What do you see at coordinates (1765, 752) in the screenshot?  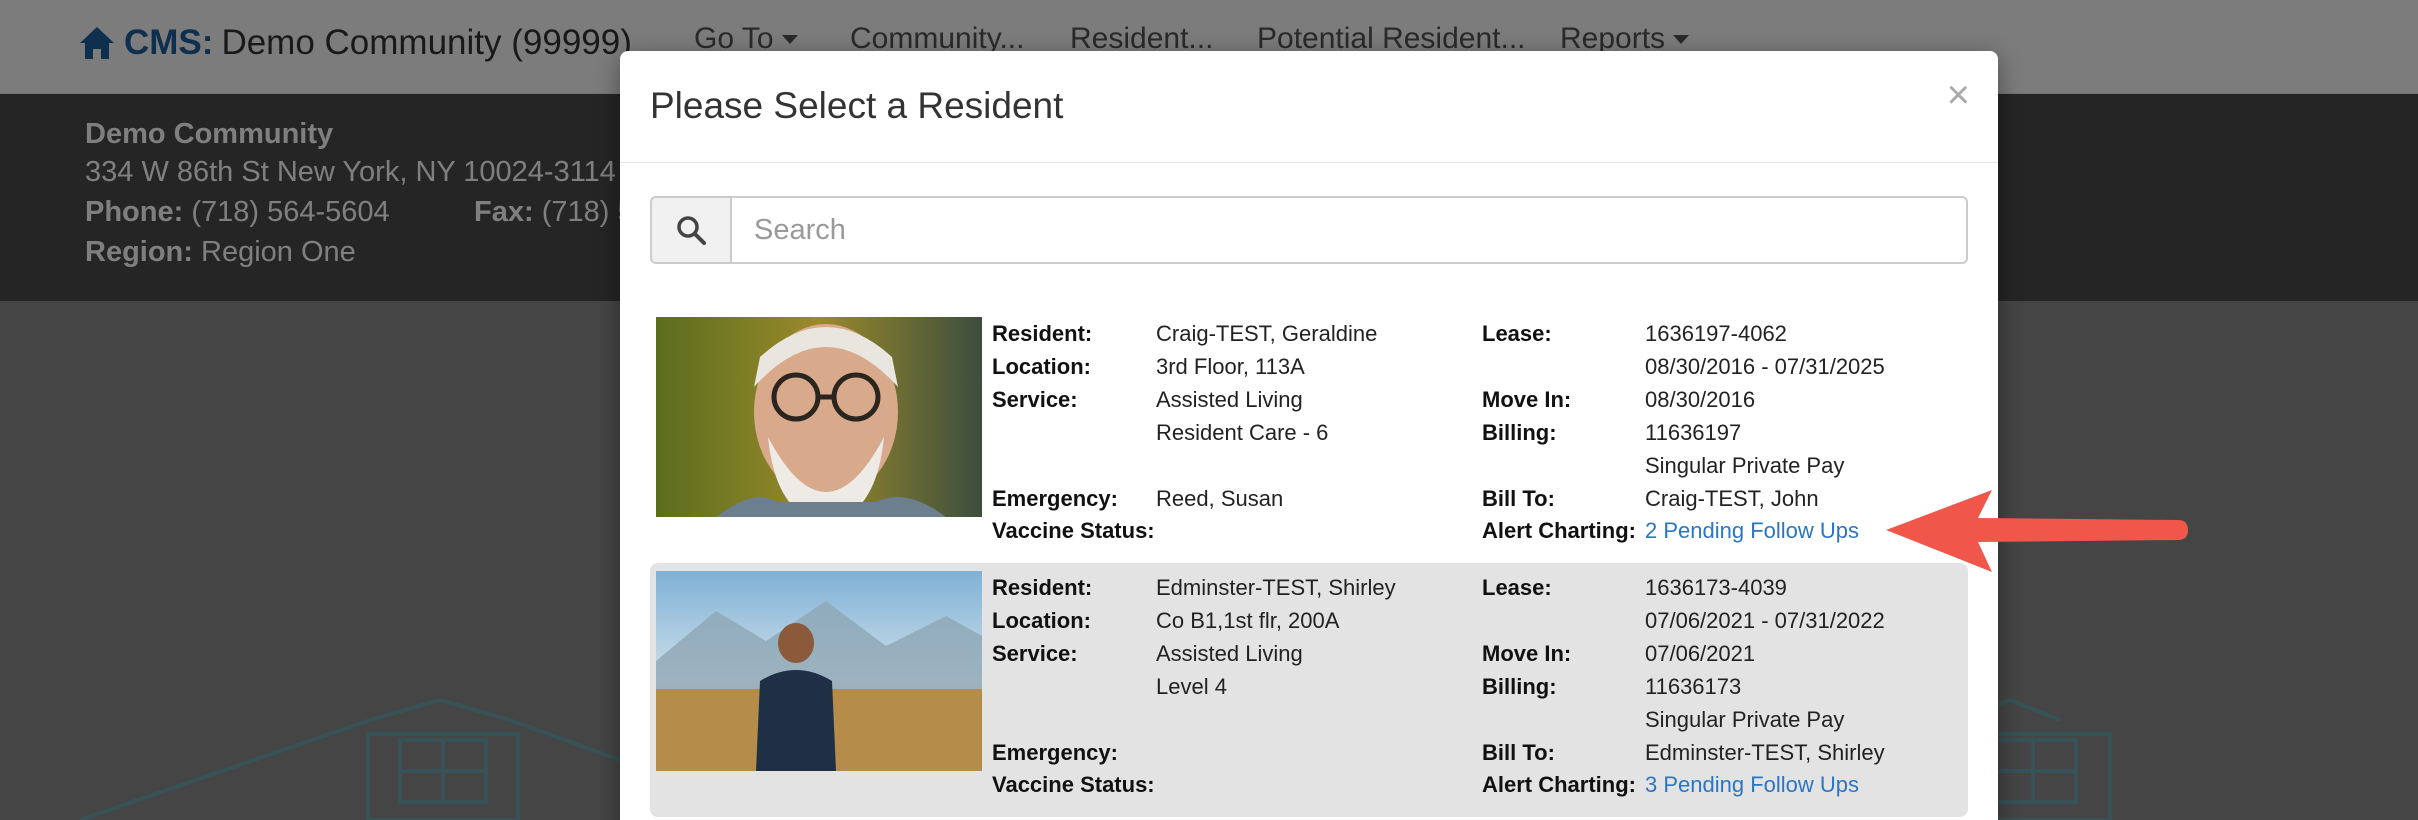 I see `bill-to-name: Edminster-TEST, Shirley` at bounding box center [1765, 752].